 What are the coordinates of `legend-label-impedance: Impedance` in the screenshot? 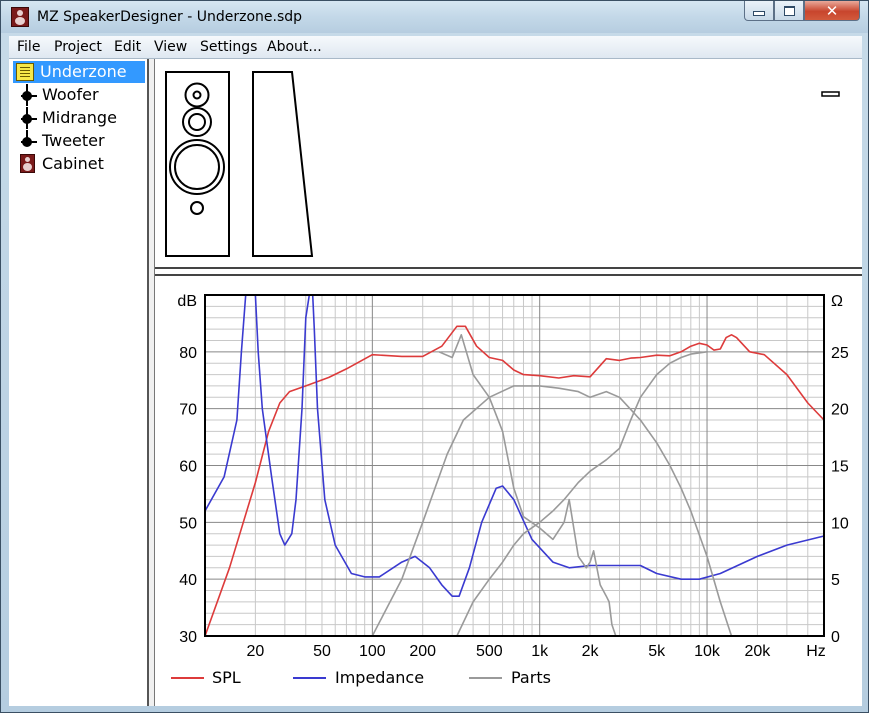 It's located at (380, 677).